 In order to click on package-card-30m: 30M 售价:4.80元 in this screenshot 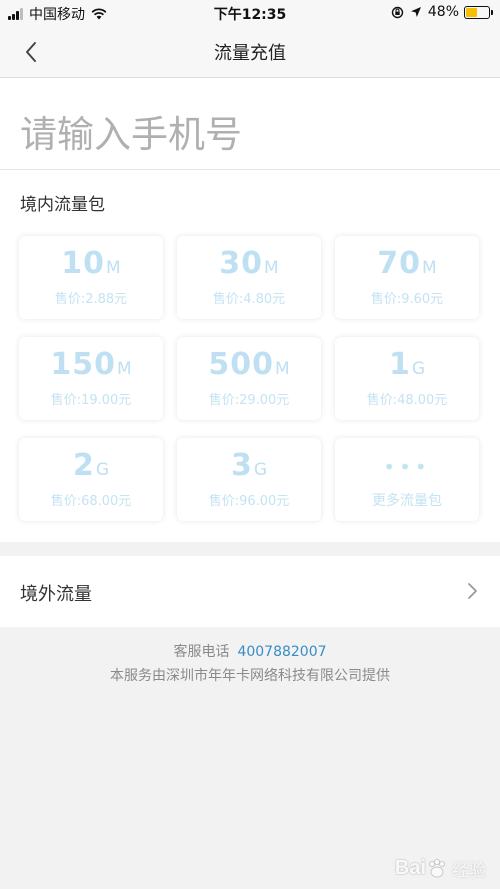, I will do `click(249, 277)`.